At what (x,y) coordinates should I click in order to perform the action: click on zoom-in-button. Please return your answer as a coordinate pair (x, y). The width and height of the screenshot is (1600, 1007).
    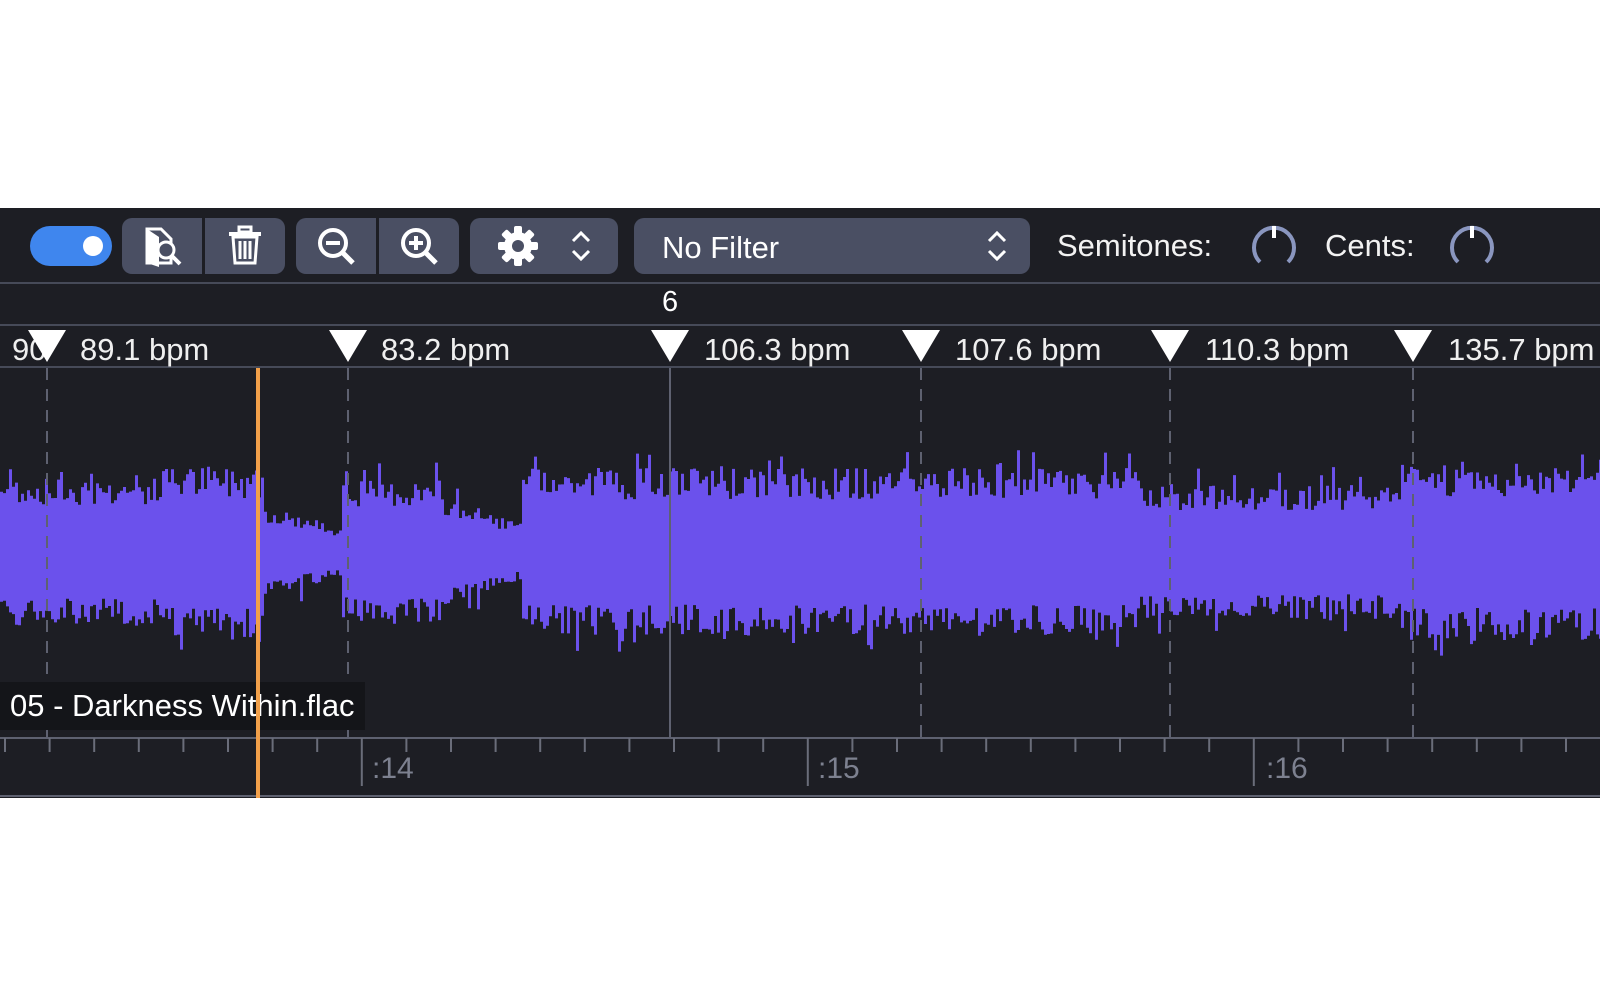
    Looking at the image, I should click on (419, 246).